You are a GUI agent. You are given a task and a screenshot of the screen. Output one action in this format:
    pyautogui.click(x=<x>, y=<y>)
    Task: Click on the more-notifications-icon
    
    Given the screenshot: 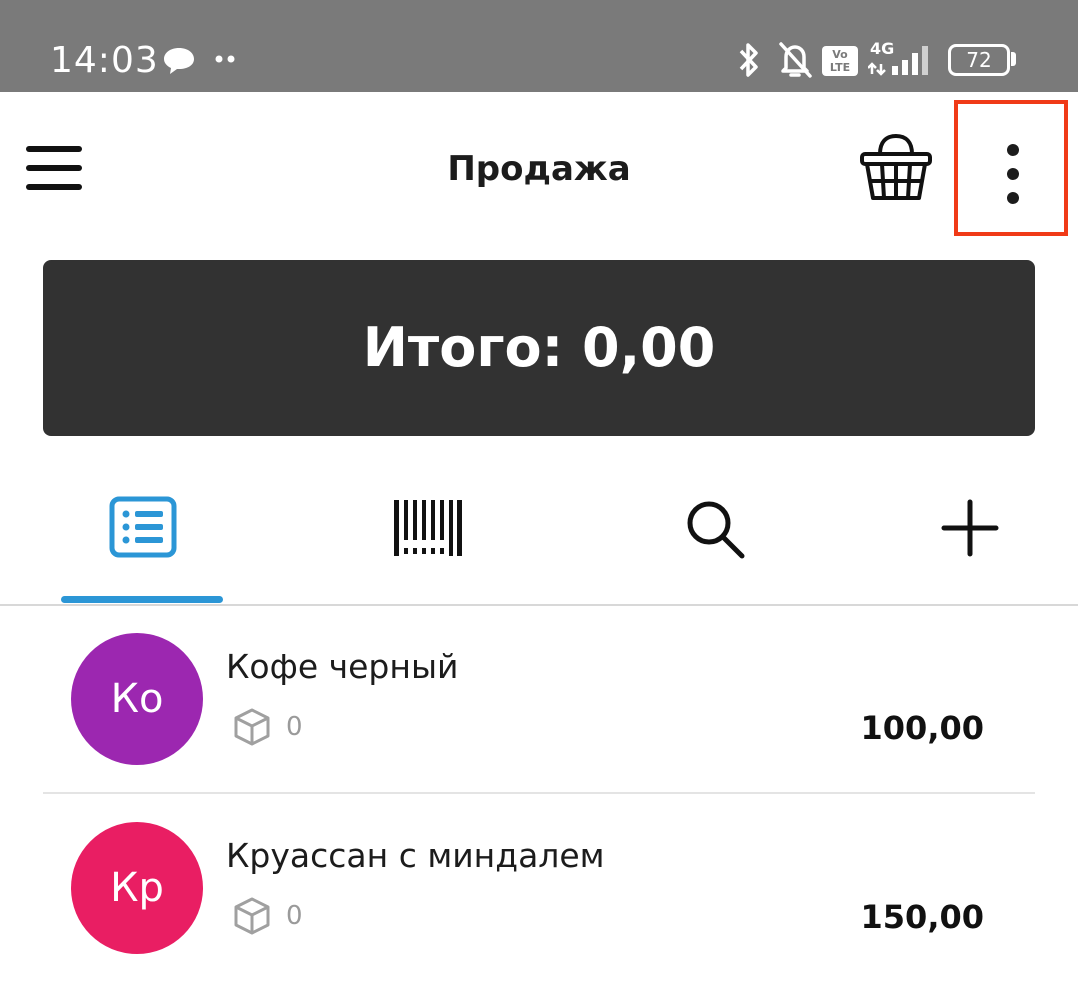 What is the action you would take?
    pyautogui.click(x=225, y=59)
    